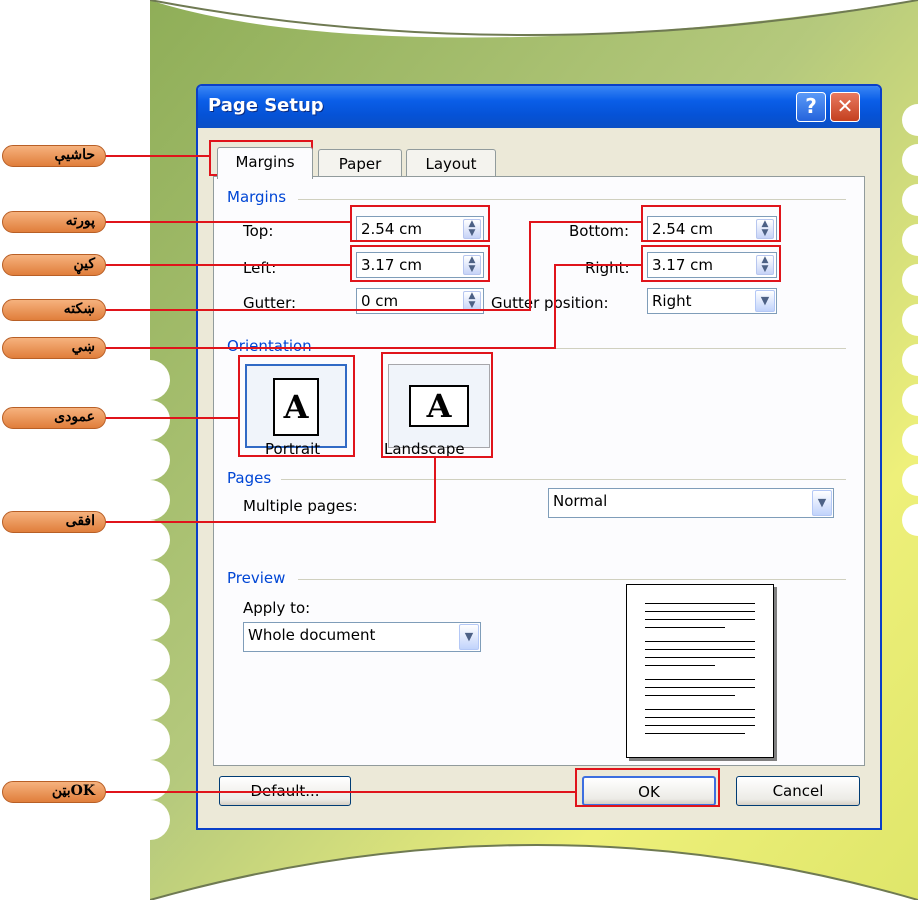 The image size is (918, 900). I want to click on callout-ok-text: OKبټن, so click(73, 791).